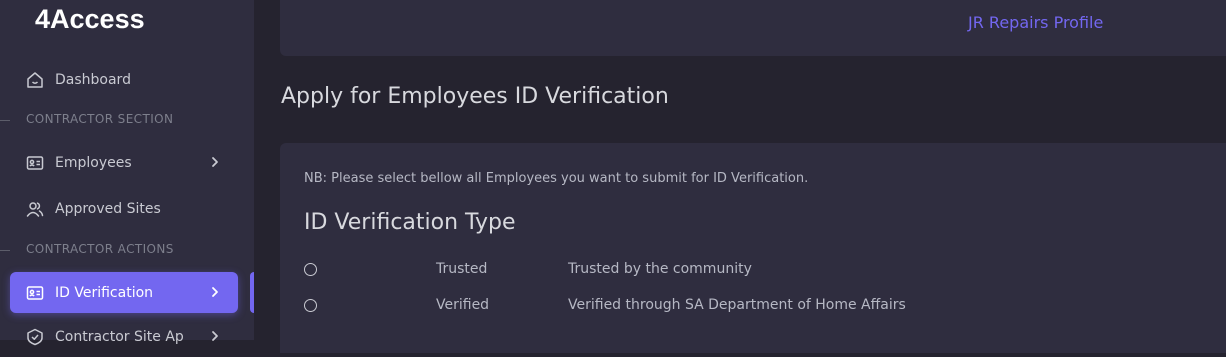 The image size is (1226, 357). I want to click on sidebar-item-dashboard: Dashboard, so click(124, 79).